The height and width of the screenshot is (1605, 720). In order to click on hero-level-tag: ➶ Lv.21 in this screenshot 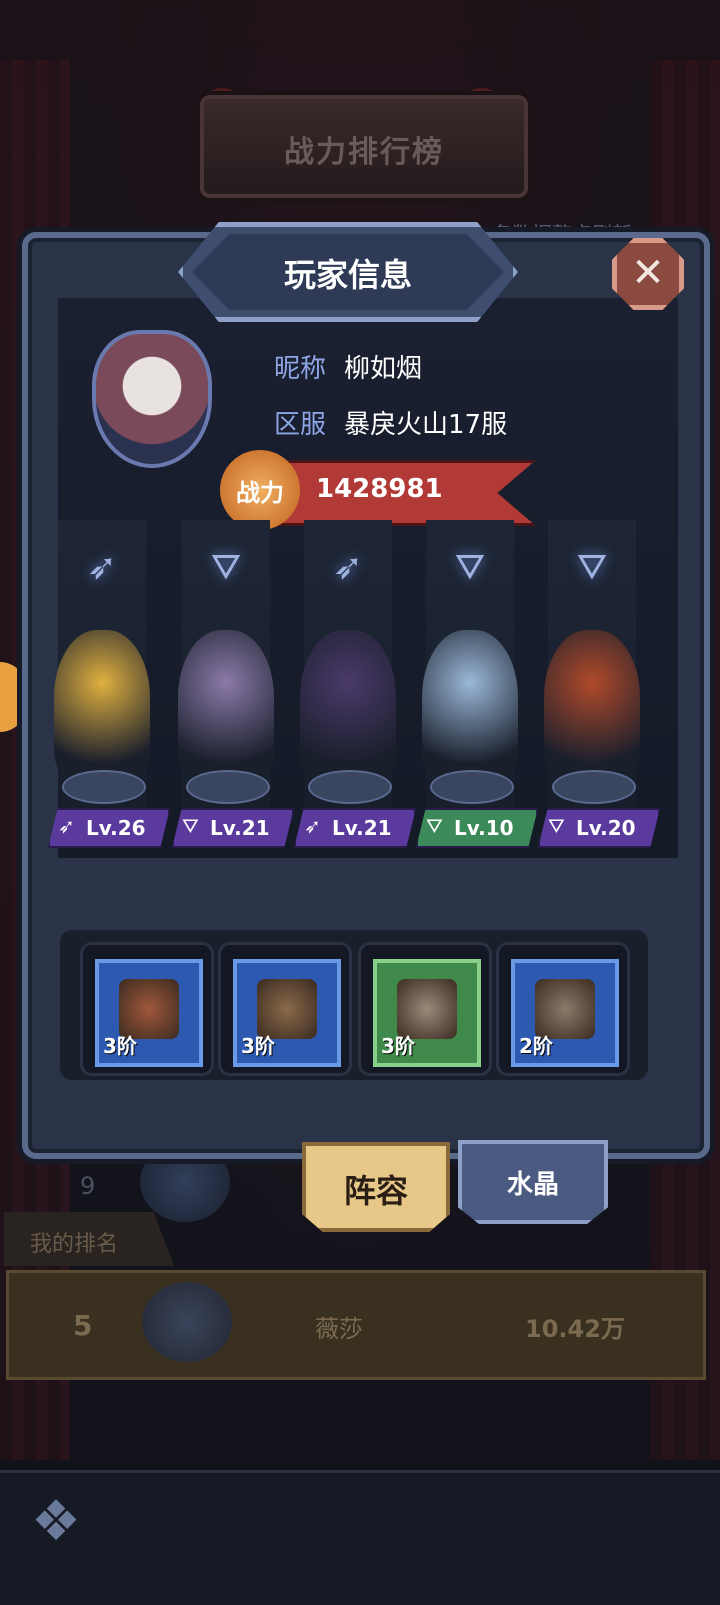, I will do `click(355, 828)`.